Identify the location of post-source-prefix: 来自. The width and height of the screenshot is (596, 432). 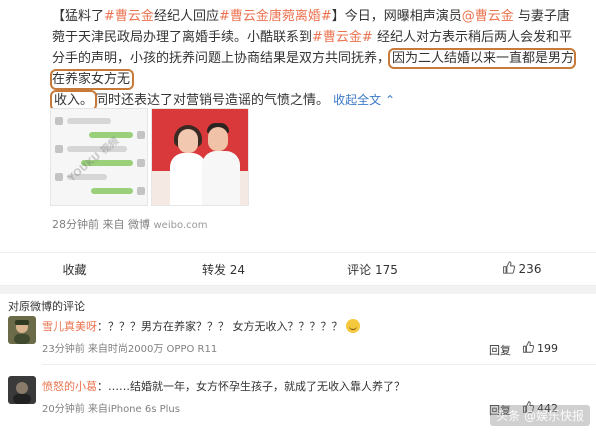
(113, 224).